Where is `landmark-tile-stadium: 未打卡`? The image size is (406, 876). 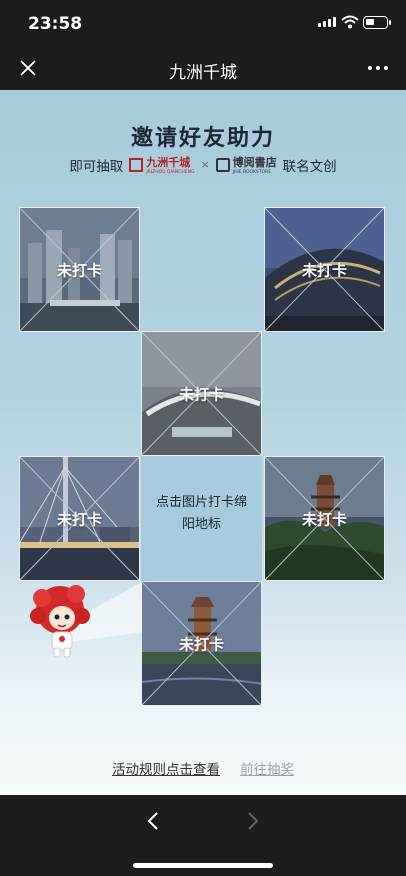
landmark-tile-stadium: 未打卡 is located at coordinates (324, 269).